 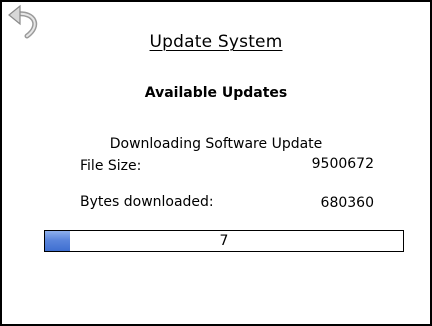 I want to click on page-title-text: Update System, so click(x=216, y=42).